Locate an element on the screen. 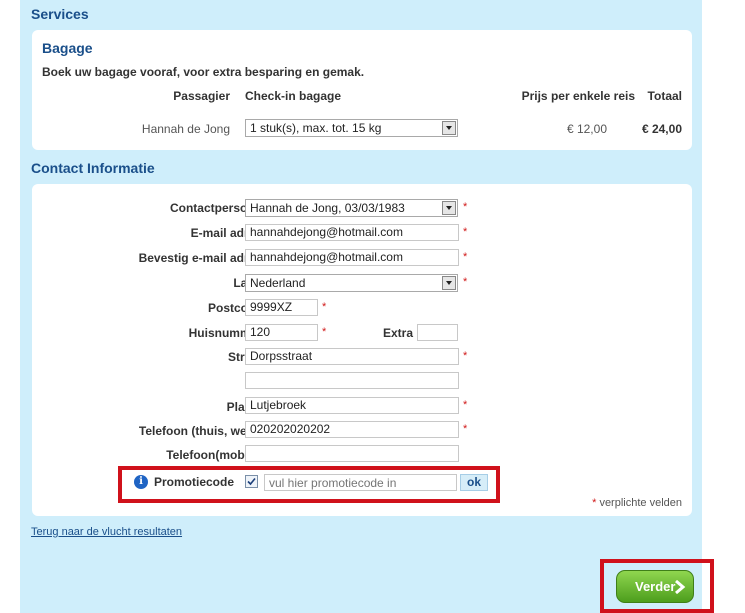  telefoon-mobiel-field is located at coordinates (352, 453).